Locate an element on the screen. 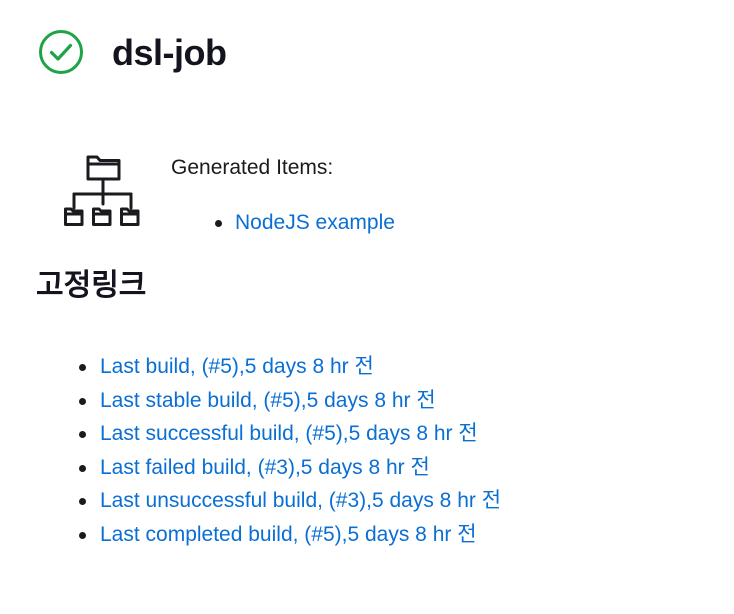 The image size is (734, 614). permalink-item: Last failed build, (#3),5 days 8 hr 전 is located at coordinates (288, 470).